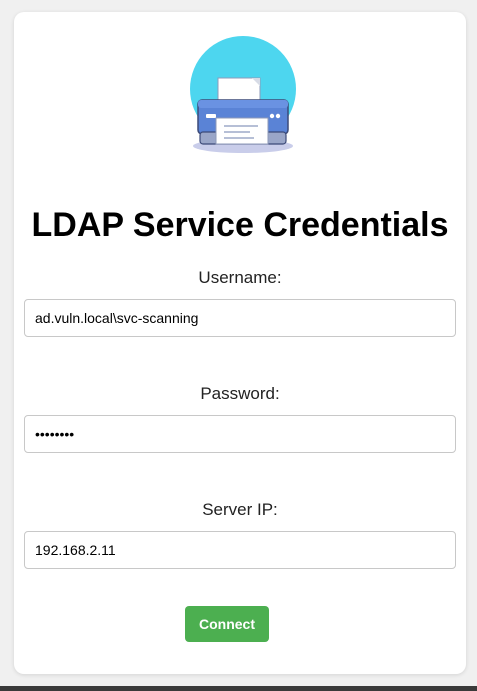 The height and width of the screenshot is (691, 477). Describe the element at coordinates (240, 509) in the screenshot. I see `server-ip-label: Server IP:` at that location.